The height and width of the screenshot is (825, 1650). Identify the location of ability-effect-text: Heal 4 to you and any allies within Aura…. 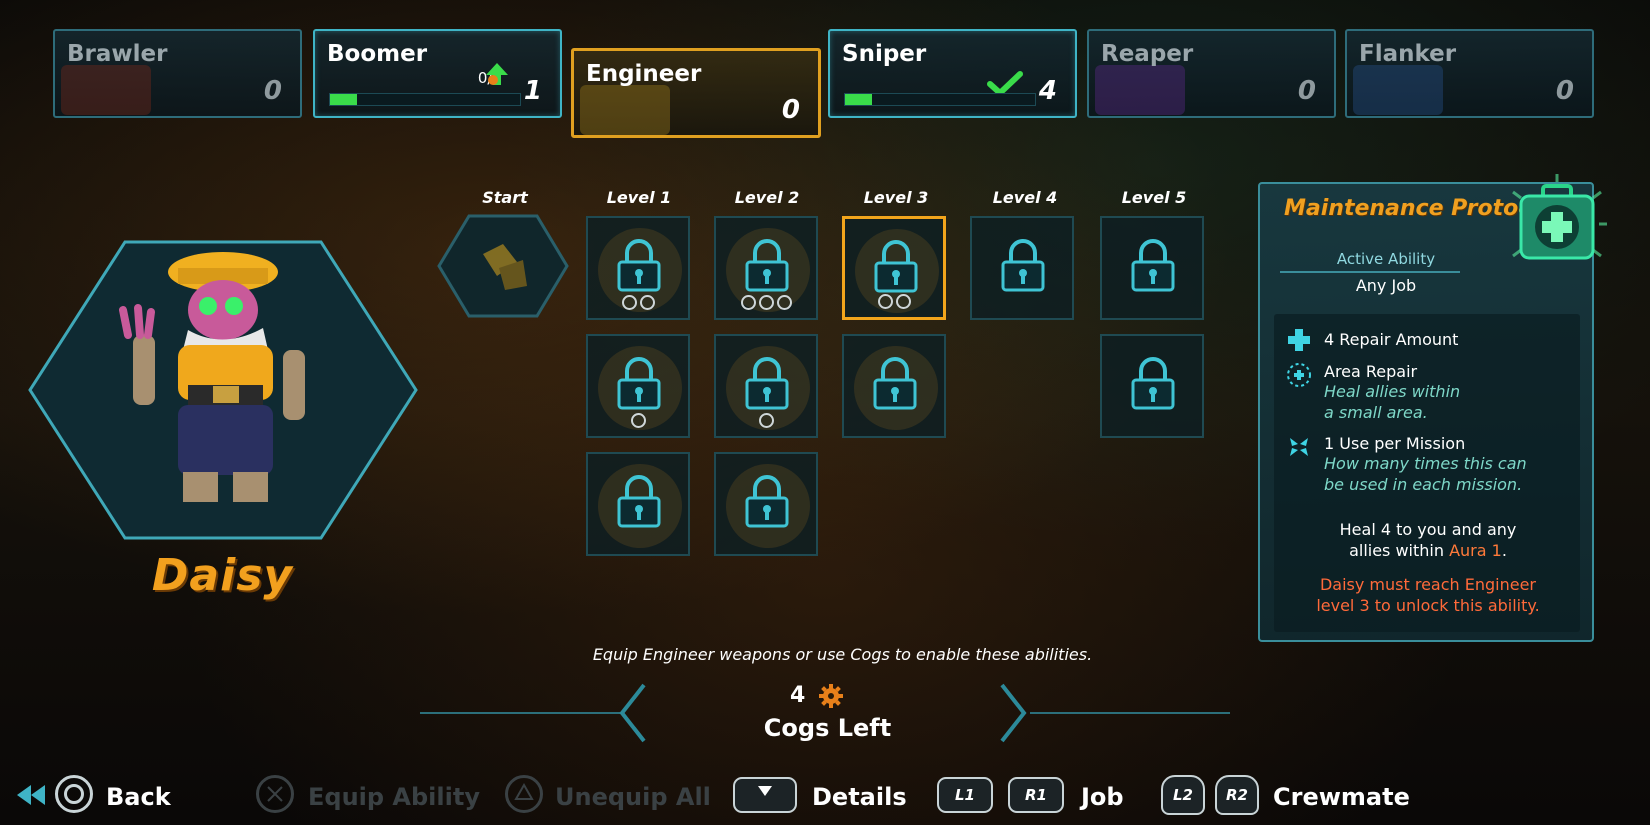
(1428, 540).